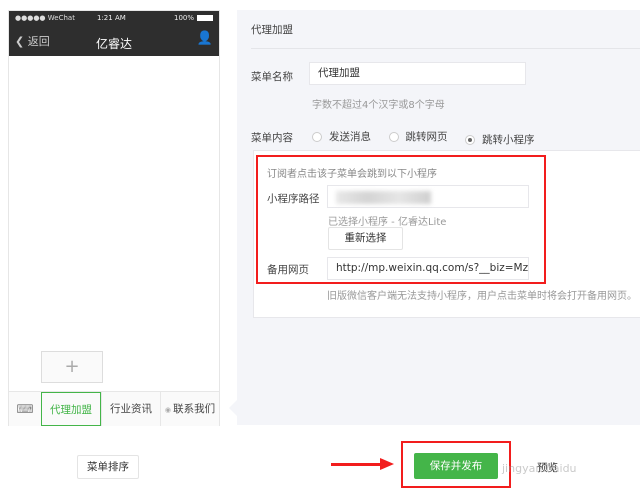  I want to click on editor-title: 代理加盟, so click(272, 30).